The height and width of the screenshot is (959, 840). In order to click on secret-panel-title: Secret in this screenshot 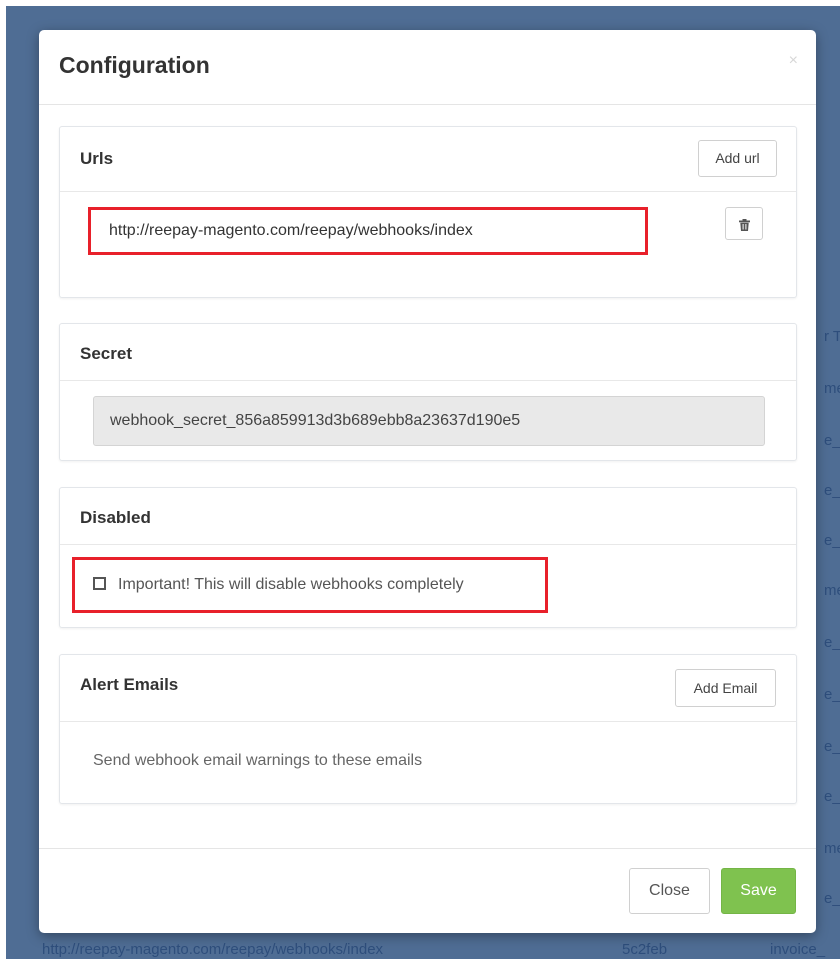, I will do `click(106, 353)`.